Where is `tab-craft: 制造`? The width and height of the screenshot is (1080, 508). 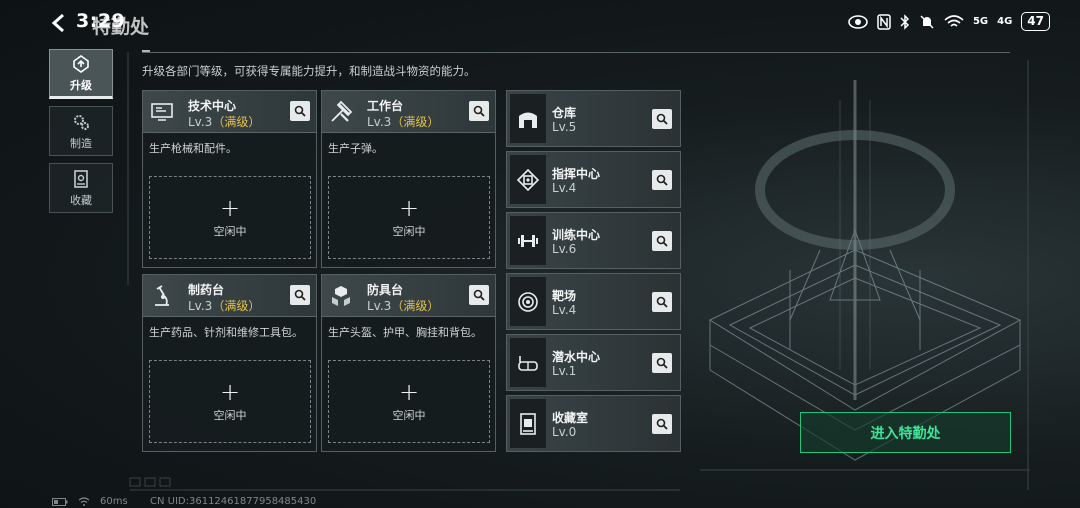
tab-craft: 制造 is located at coordinates (81, 131).